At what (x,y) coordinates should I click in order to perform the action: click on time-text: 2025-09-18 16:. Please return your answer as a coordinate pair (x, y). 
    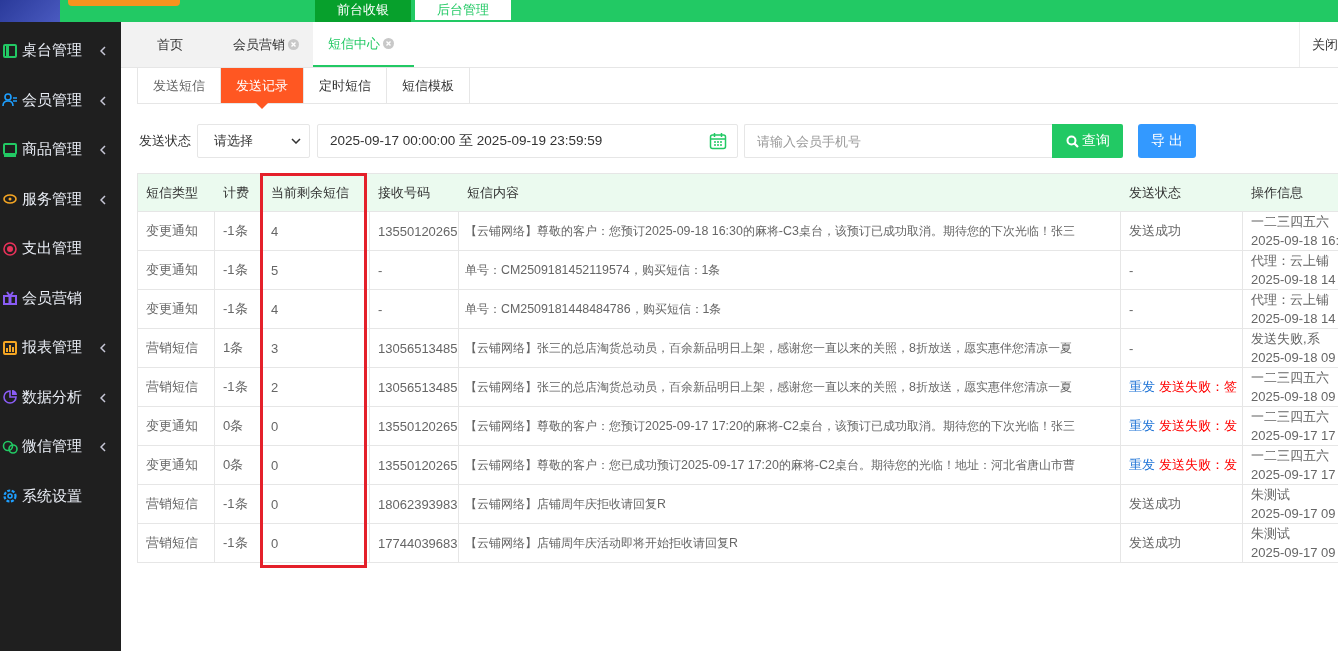
    Looking at the image, I should click on (1294, 241).